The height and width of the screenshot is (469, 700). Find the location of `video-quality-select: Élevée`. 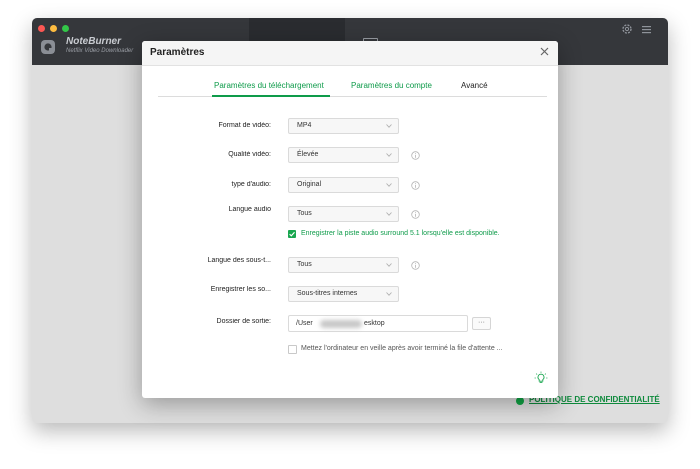

video-quality-select: Élevée is located at coordinates (343, 155).